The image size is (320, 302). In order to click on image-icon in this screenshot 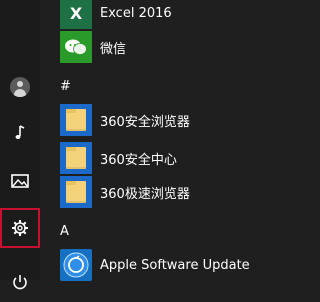, I will do `click(20, 181)`.